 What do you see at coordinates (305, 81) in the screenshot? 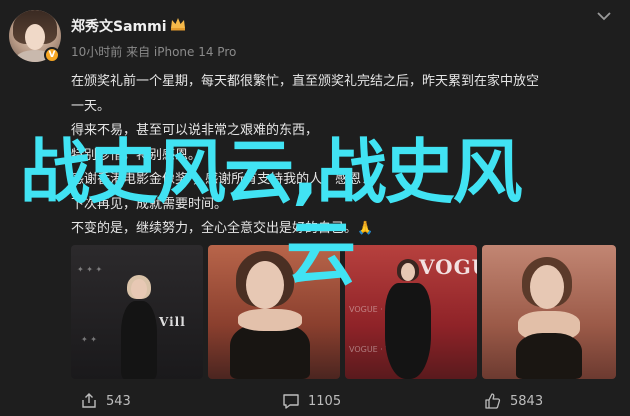
I see `post-text-line: 在颁奖礼前一个星期，每天都很繁忙，直至颁奖礼完结之后，昨天累到在家中放空` at bounding box center [305, 81].